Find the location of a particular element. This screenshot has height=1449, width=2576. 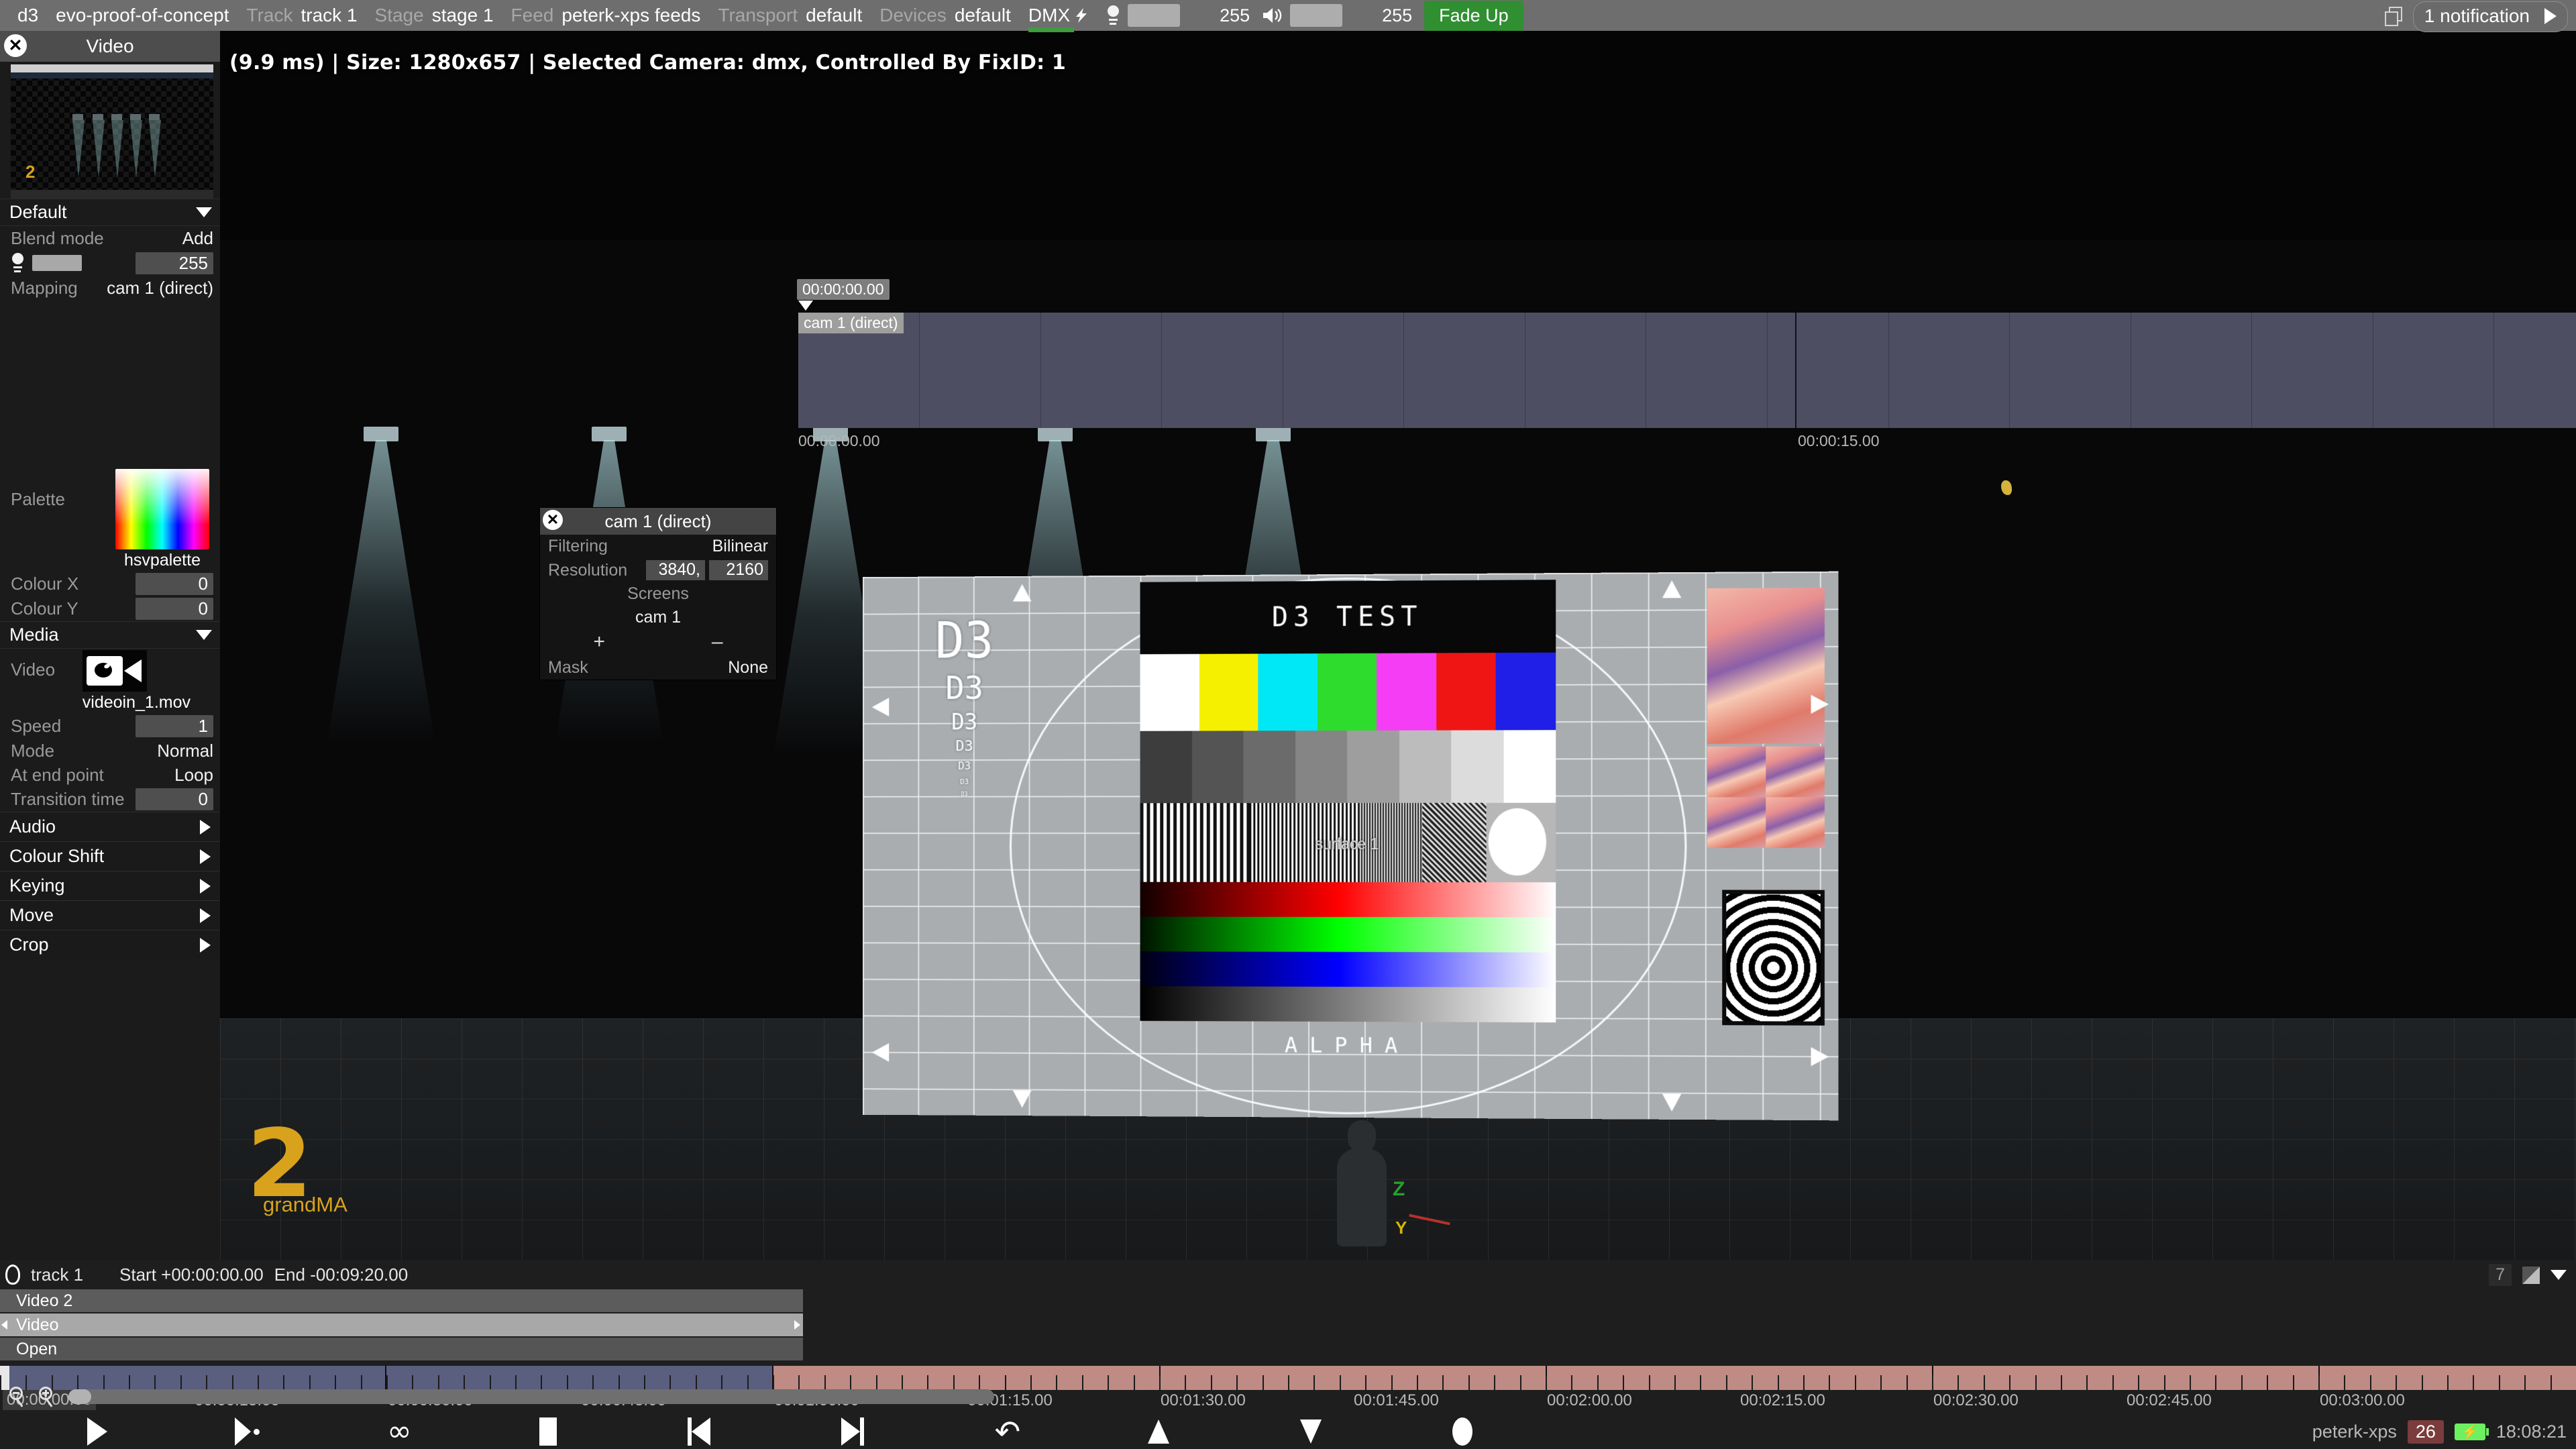

resolution-row: Resolution 3840, 2160 is located at coordinates (658, 570).